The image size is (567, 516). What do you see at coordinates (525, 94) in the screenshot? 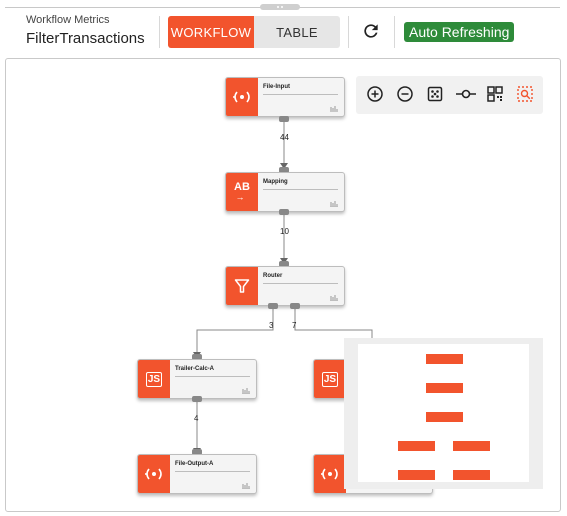
I see `minimap-toggle-icon` at bounding box center [525, 94].